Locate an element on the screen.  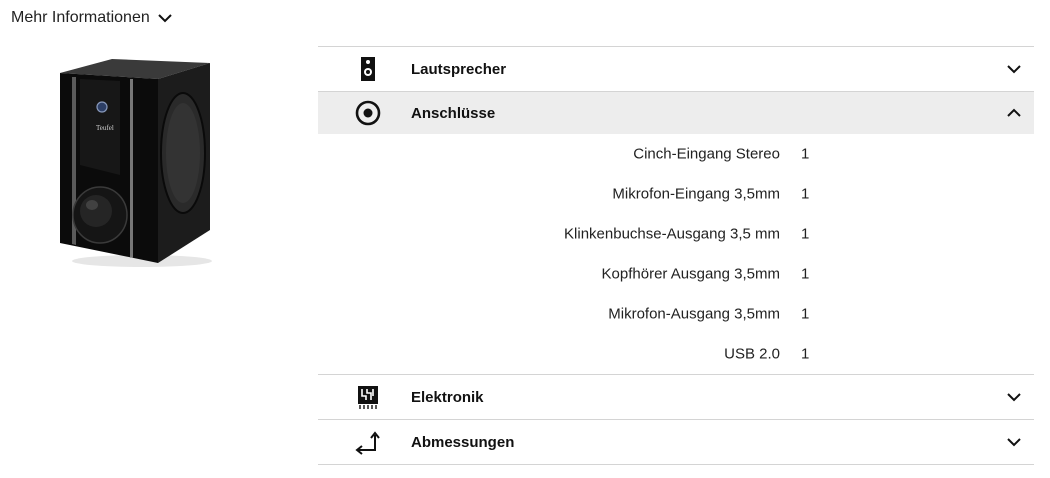
dimensions-icon is located at coordinates (368, 442).